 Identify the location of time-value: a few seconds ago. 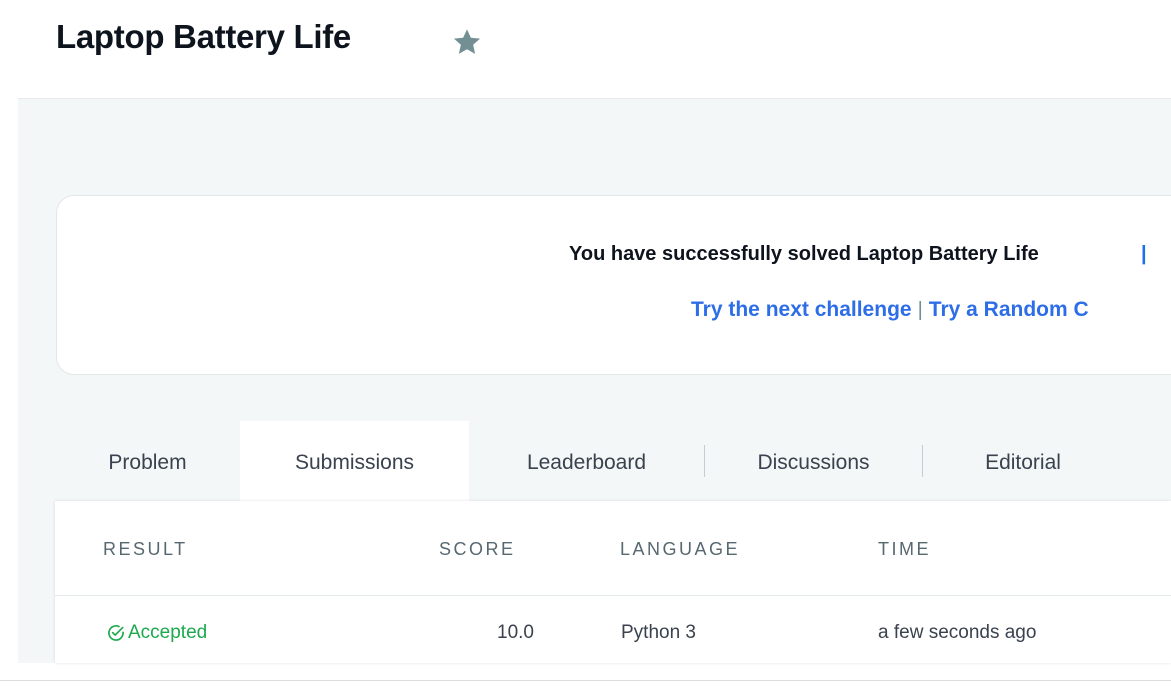
(957, 632).